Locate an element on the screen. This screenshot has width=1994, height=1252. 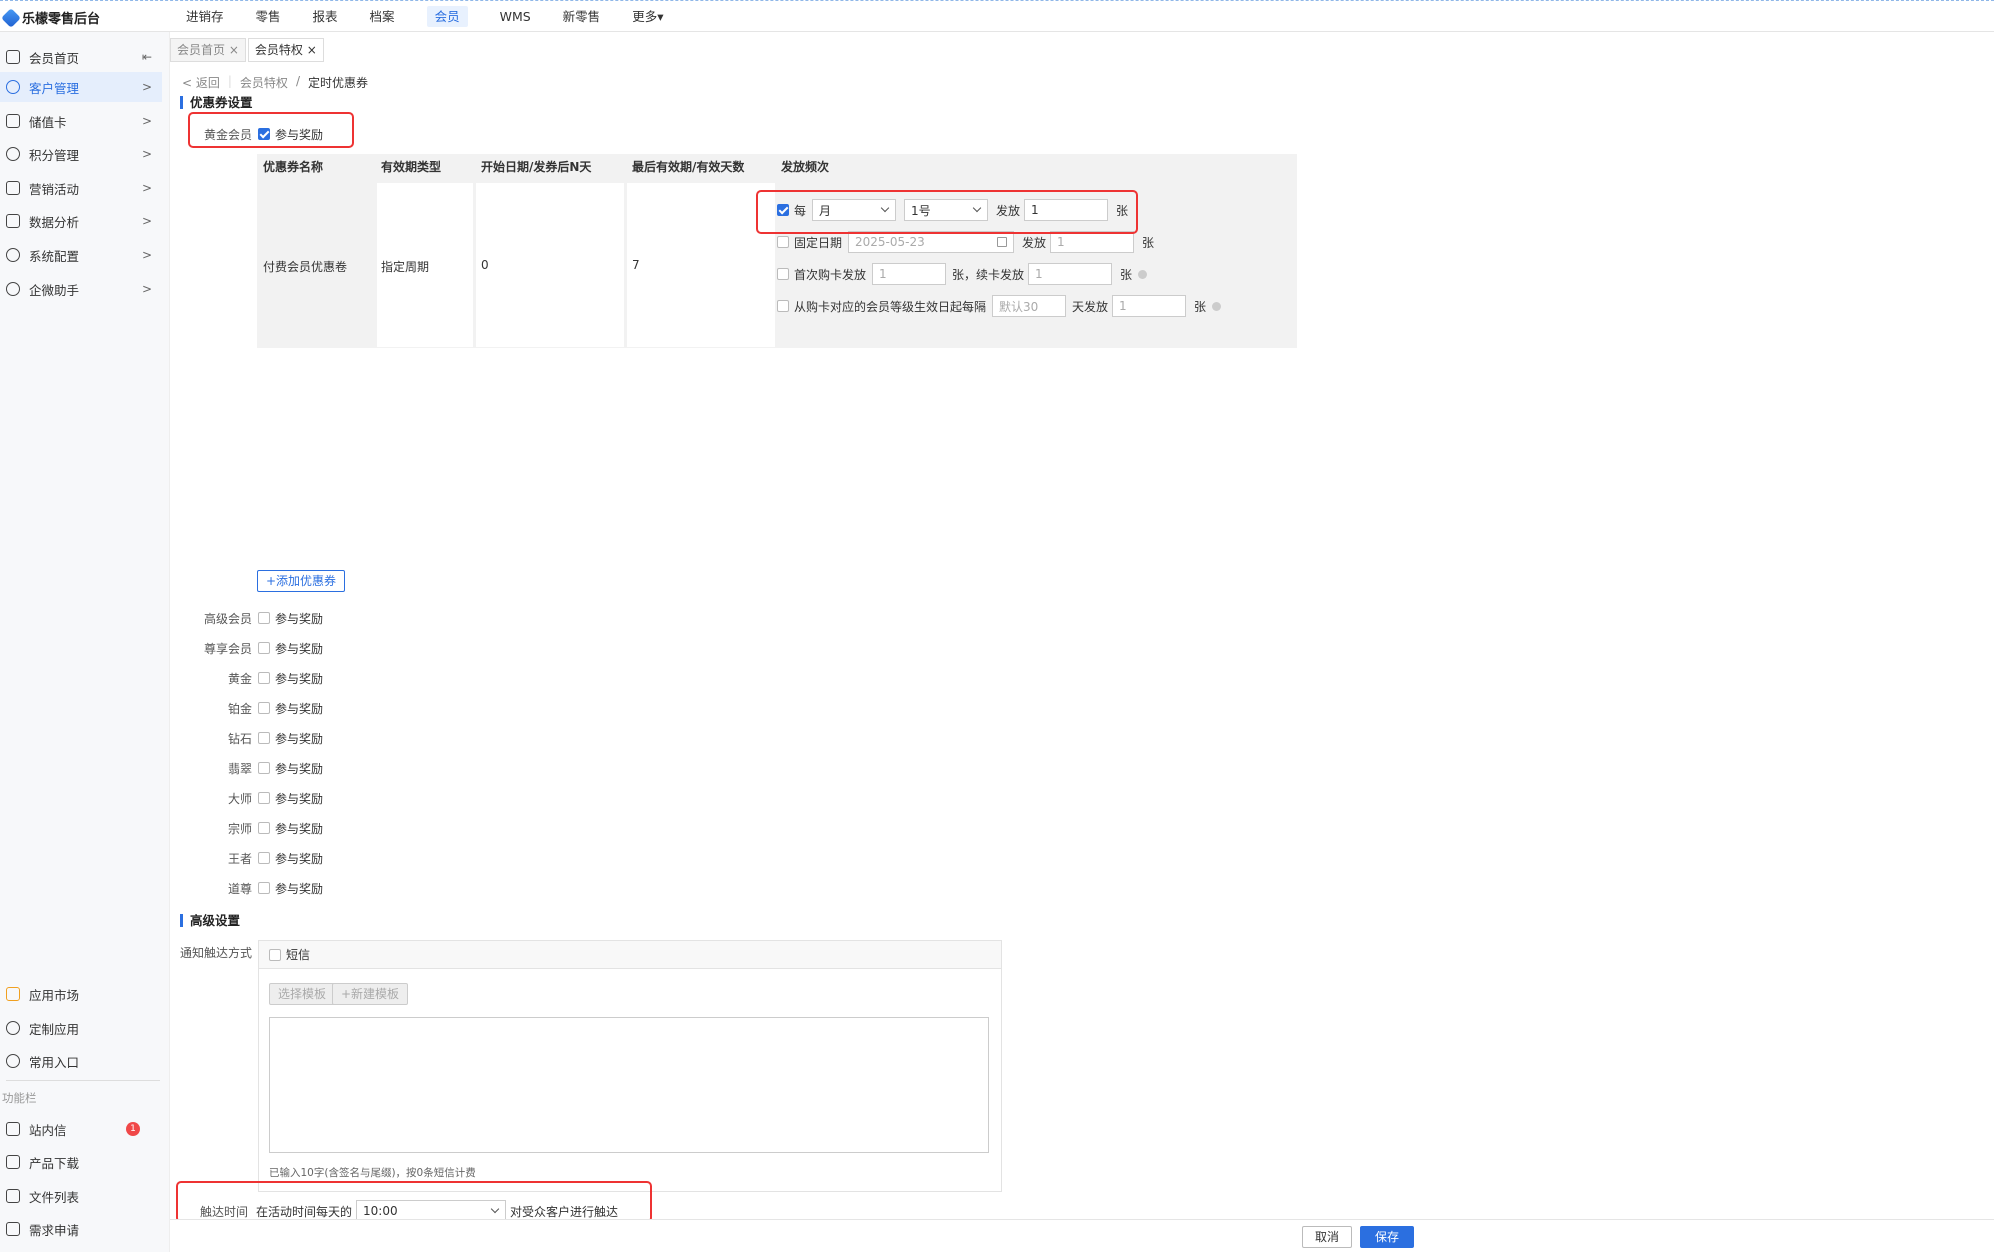
app-logo: 乐檬零售后台 is located at coordinates (50, 17).